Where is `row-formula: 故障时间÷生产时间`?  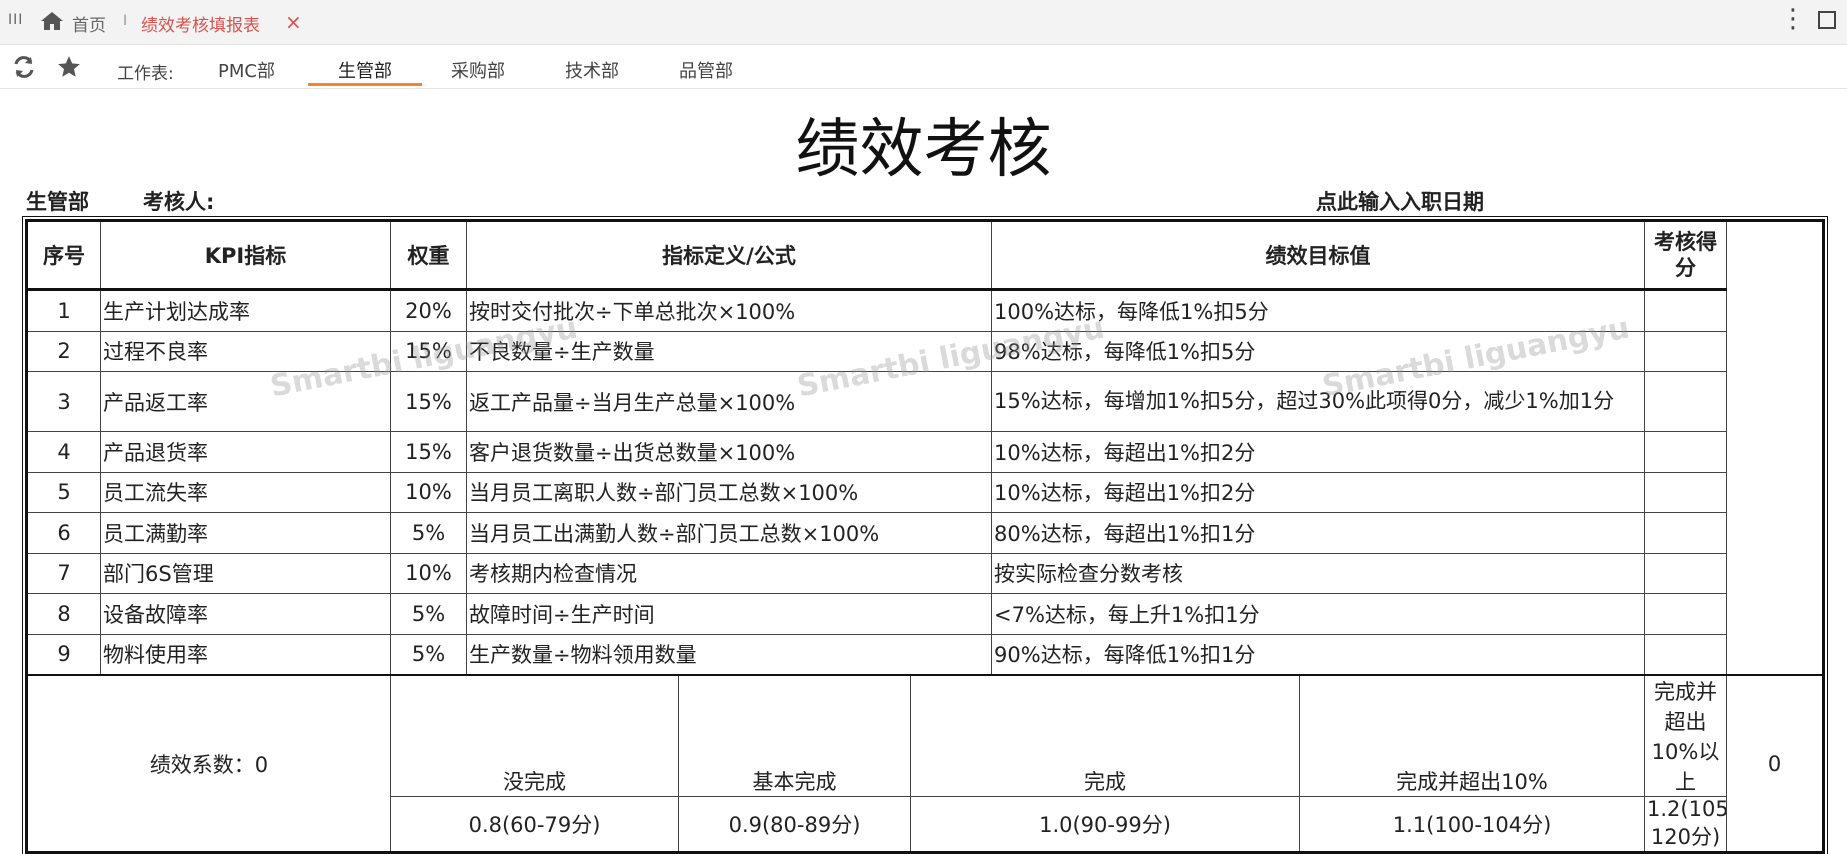 row-formula: 故障时间÷生产时间 is located at coordinates (729, 614).